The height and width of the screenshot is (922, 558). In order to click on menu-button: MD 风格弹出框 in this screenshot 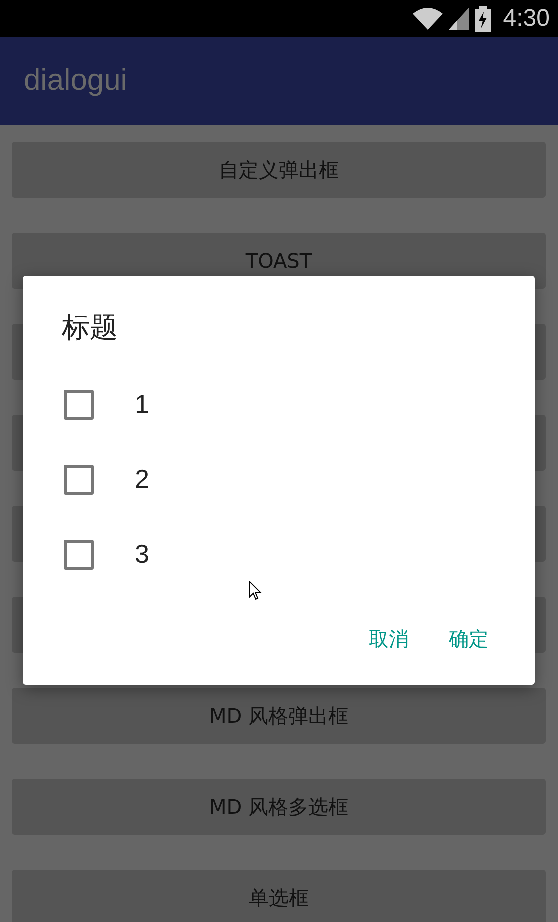, I will do `click(279, 716)`.